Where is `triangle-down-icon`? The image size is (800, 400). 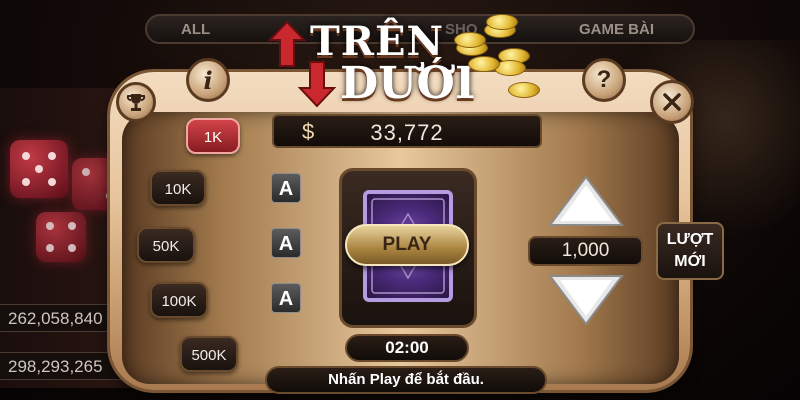 triangle-down-icon is located at coordinates (586, 300).